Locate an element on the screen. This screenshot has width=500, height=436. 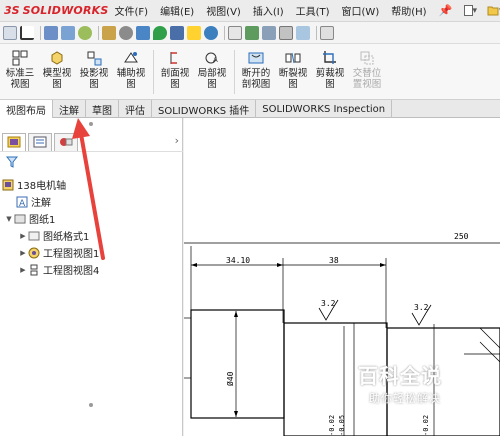
watermark-subtitle: 助你轻松解决 is located at coordinates (405, 398).